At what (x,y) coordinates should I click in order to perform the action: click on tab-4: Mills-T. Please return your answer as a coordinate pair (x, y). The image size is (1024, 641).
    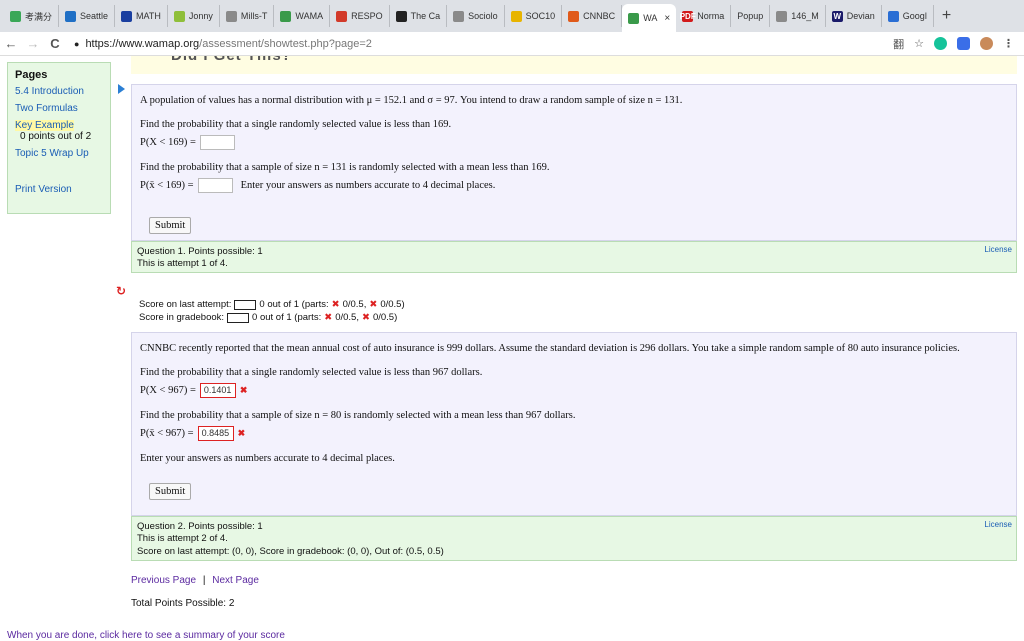
    Looking at the image, I should click on (247, 16).